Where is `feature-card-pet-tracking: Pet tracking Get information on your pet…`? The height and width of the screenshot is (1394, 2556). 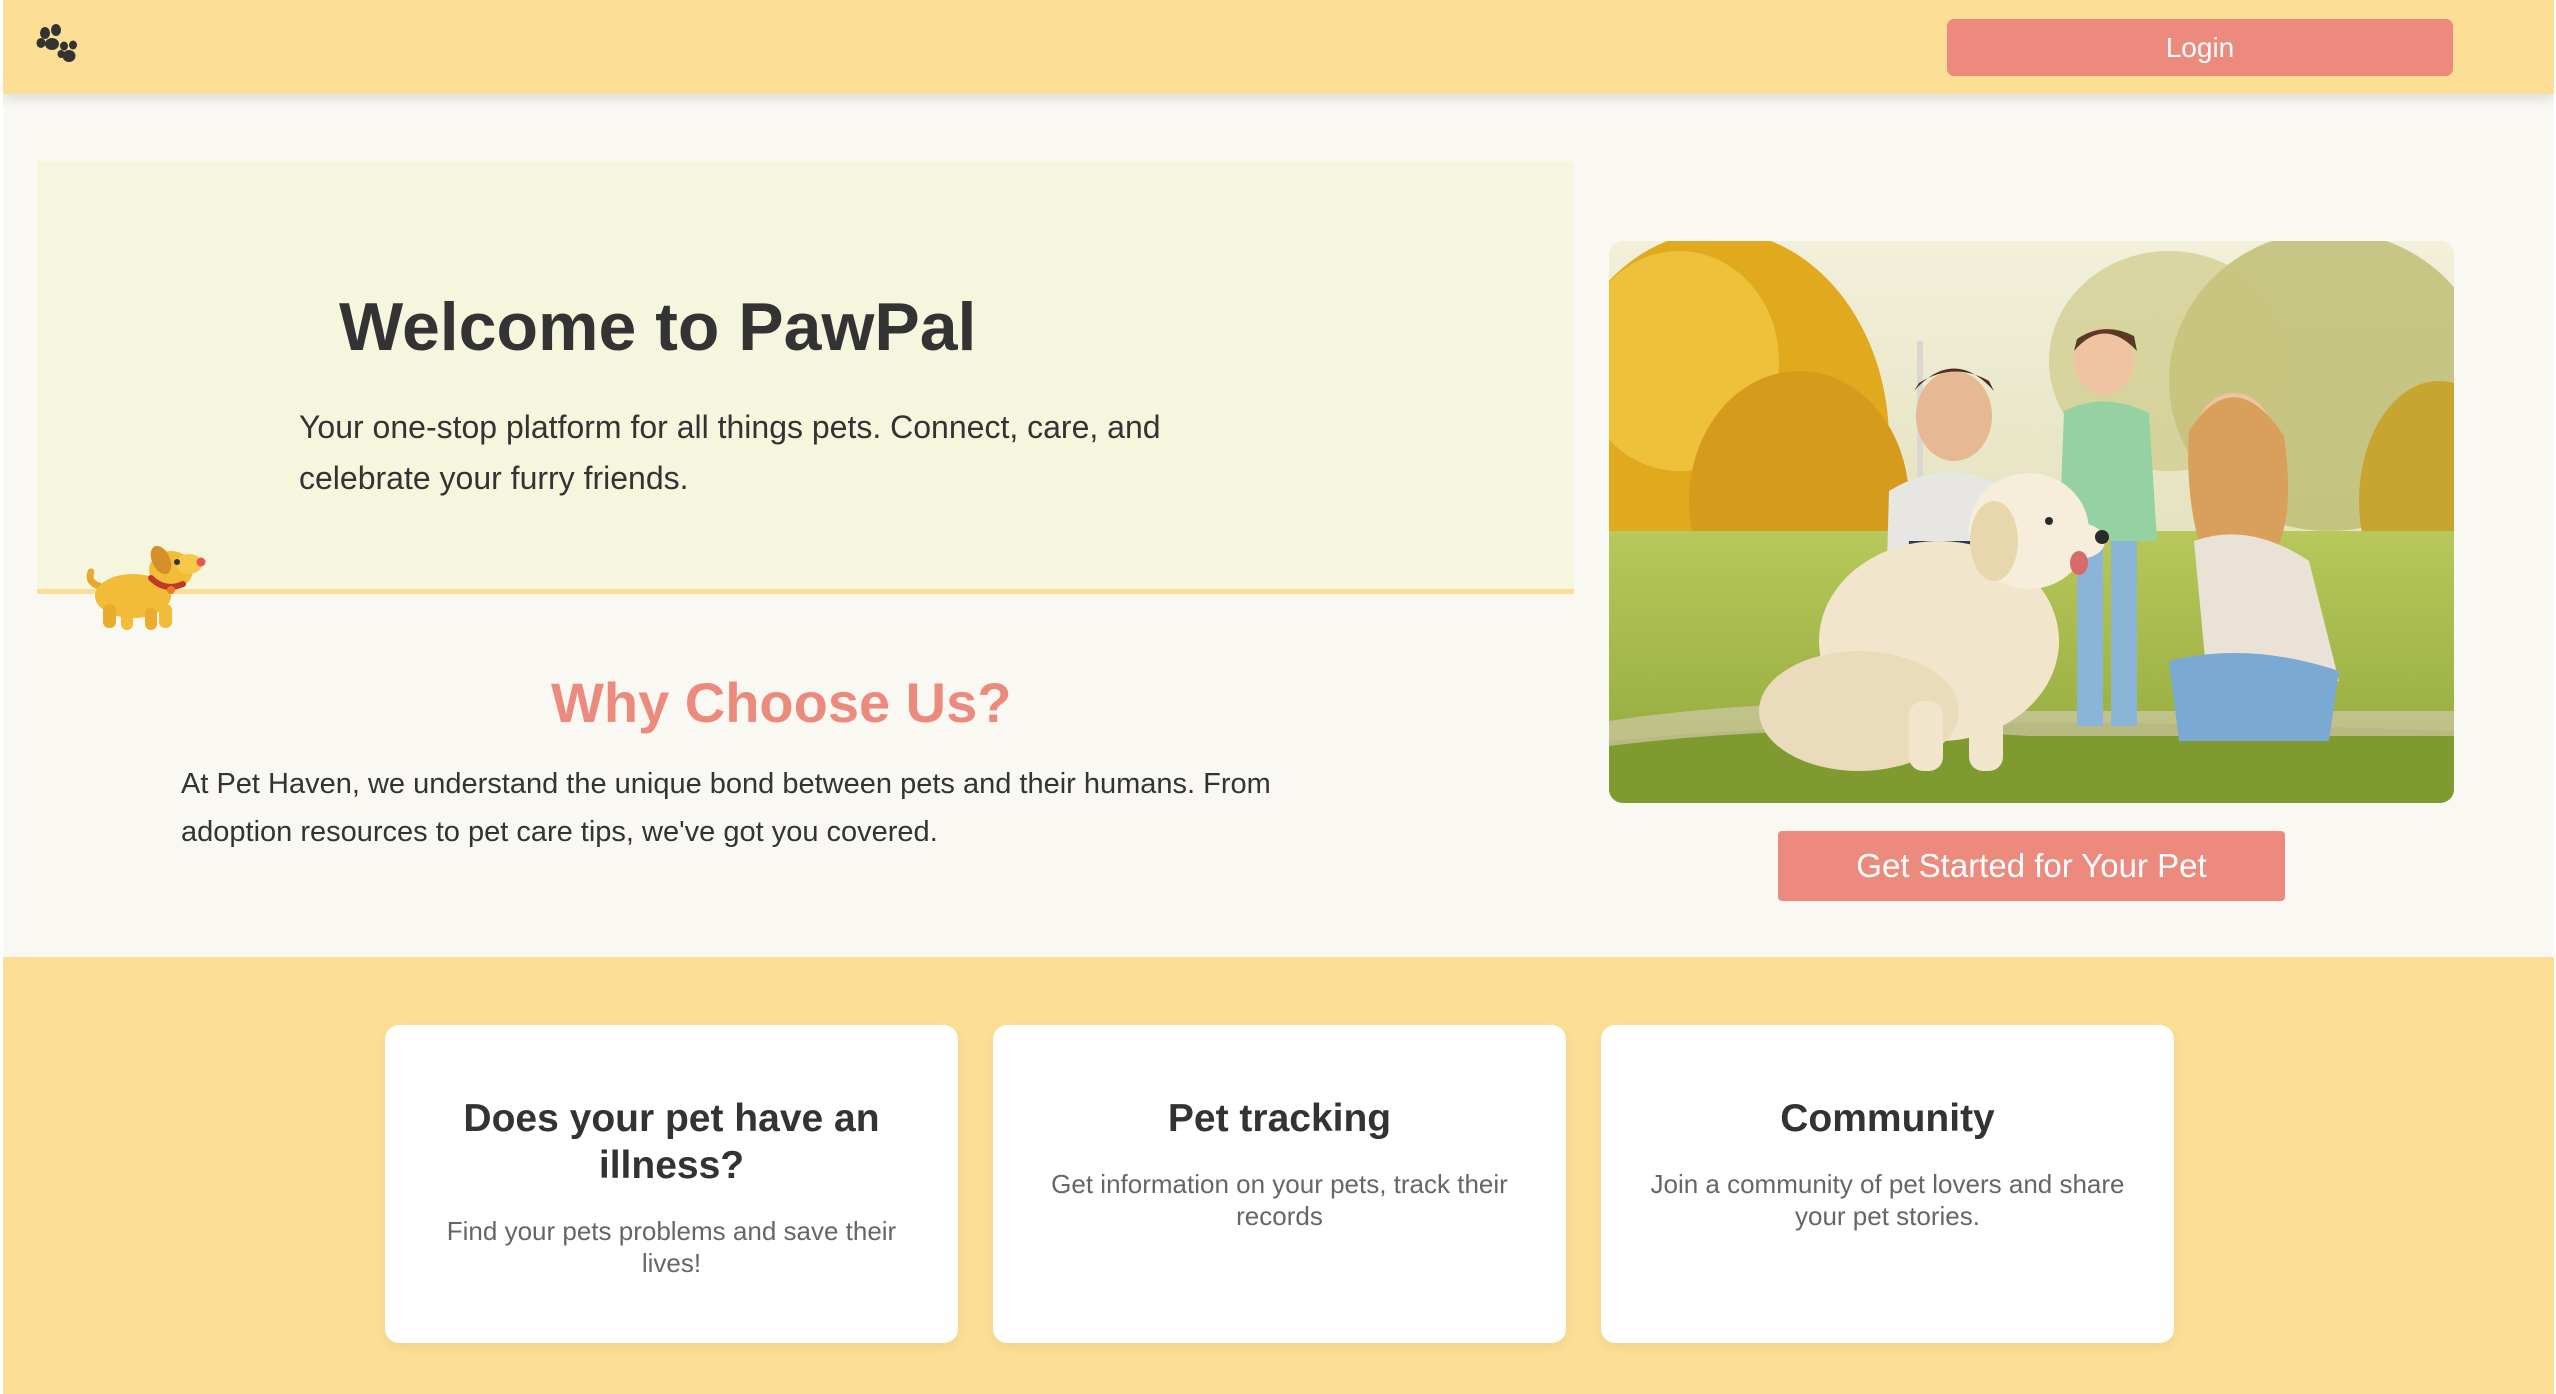
feature-card-pet-tracking: Pet tracking Get information on your pet… is located at coordinates (1279, 1184).